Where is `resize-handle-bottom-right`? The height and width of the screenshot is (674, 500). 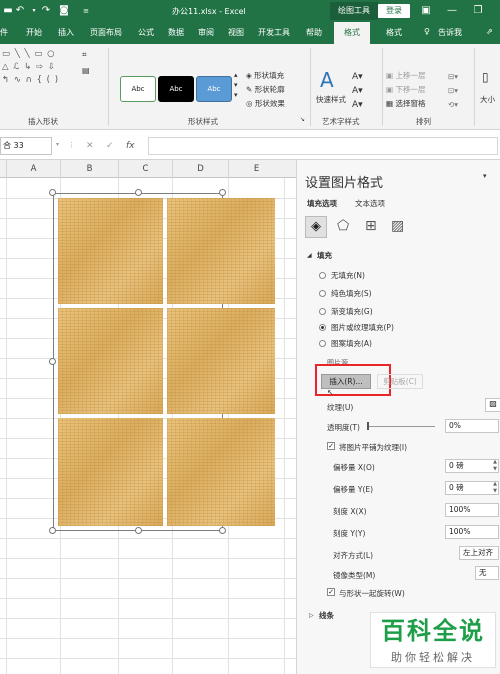
resize-handle-bottom-right is located at coordinates (222, 530).